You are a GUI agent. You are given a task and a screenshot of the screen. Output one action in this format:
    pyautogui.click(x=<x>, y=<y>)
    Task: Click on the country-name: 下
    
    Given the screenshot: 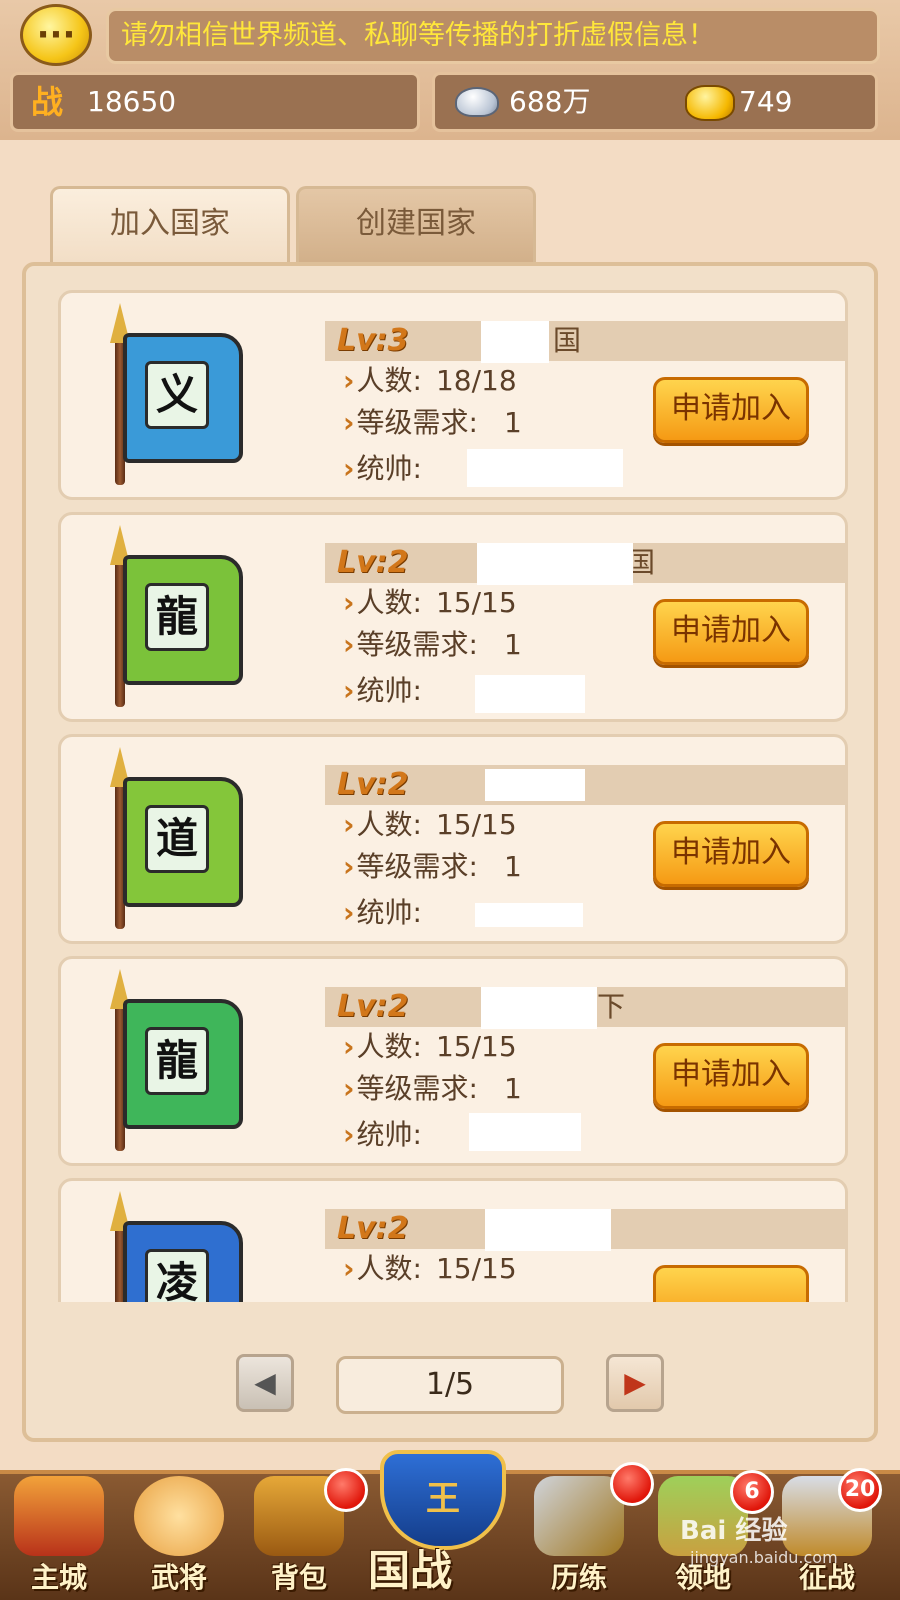 What is the action you would take?
    pyautogui.click(x=611, y=1006)
    